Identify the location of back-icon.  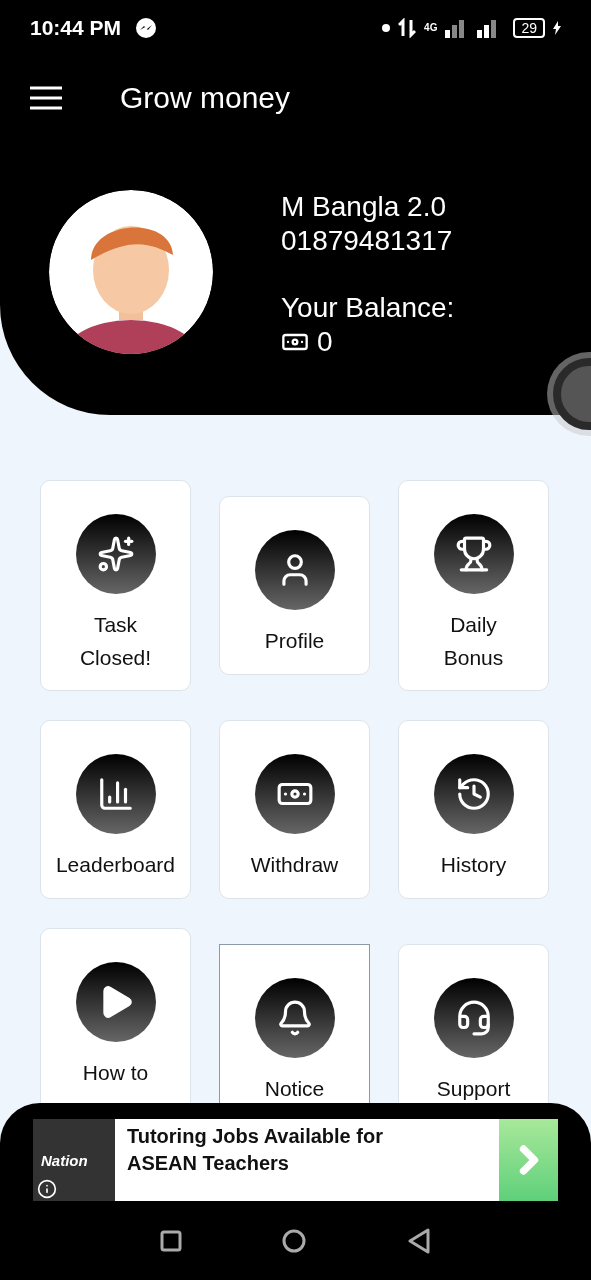
(418, 1240).